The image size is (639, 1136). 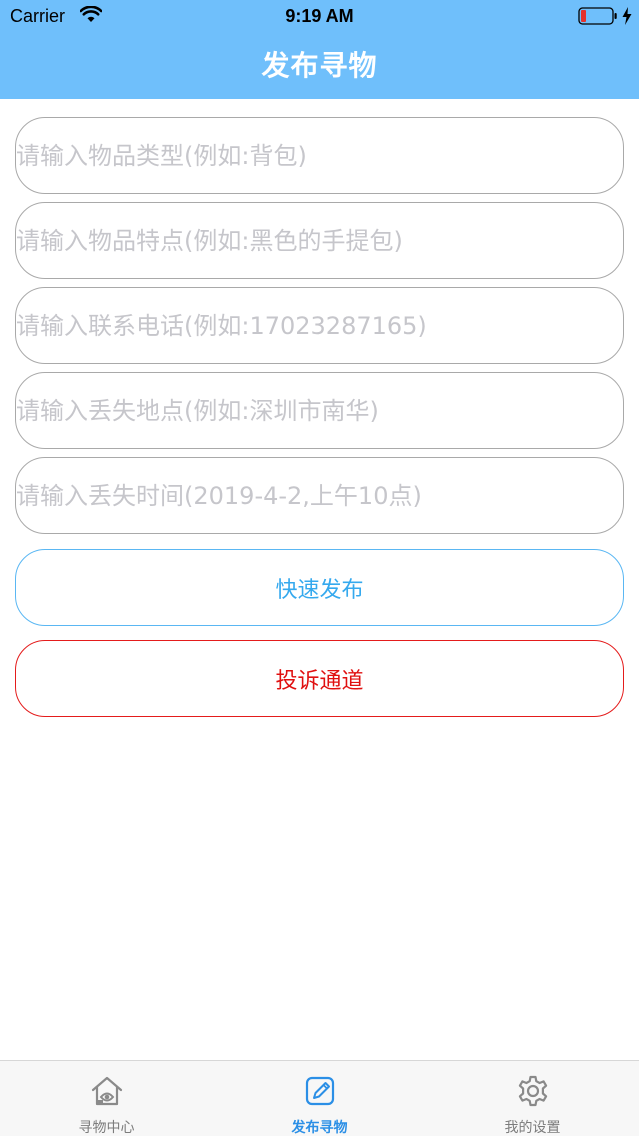 I want to click on lost-time-field, so click(x=319, y=495).